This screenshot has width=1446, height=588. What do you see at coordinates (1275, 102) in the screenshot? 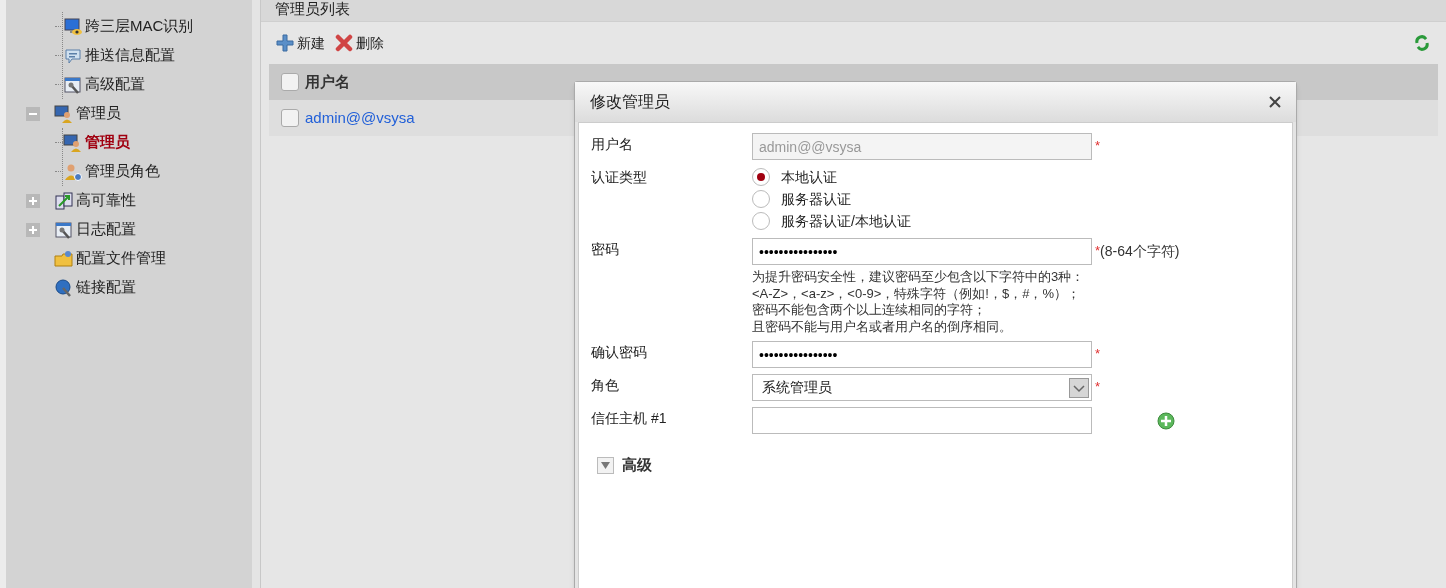
I see `close-icon` at bounding box center [1275, 102].